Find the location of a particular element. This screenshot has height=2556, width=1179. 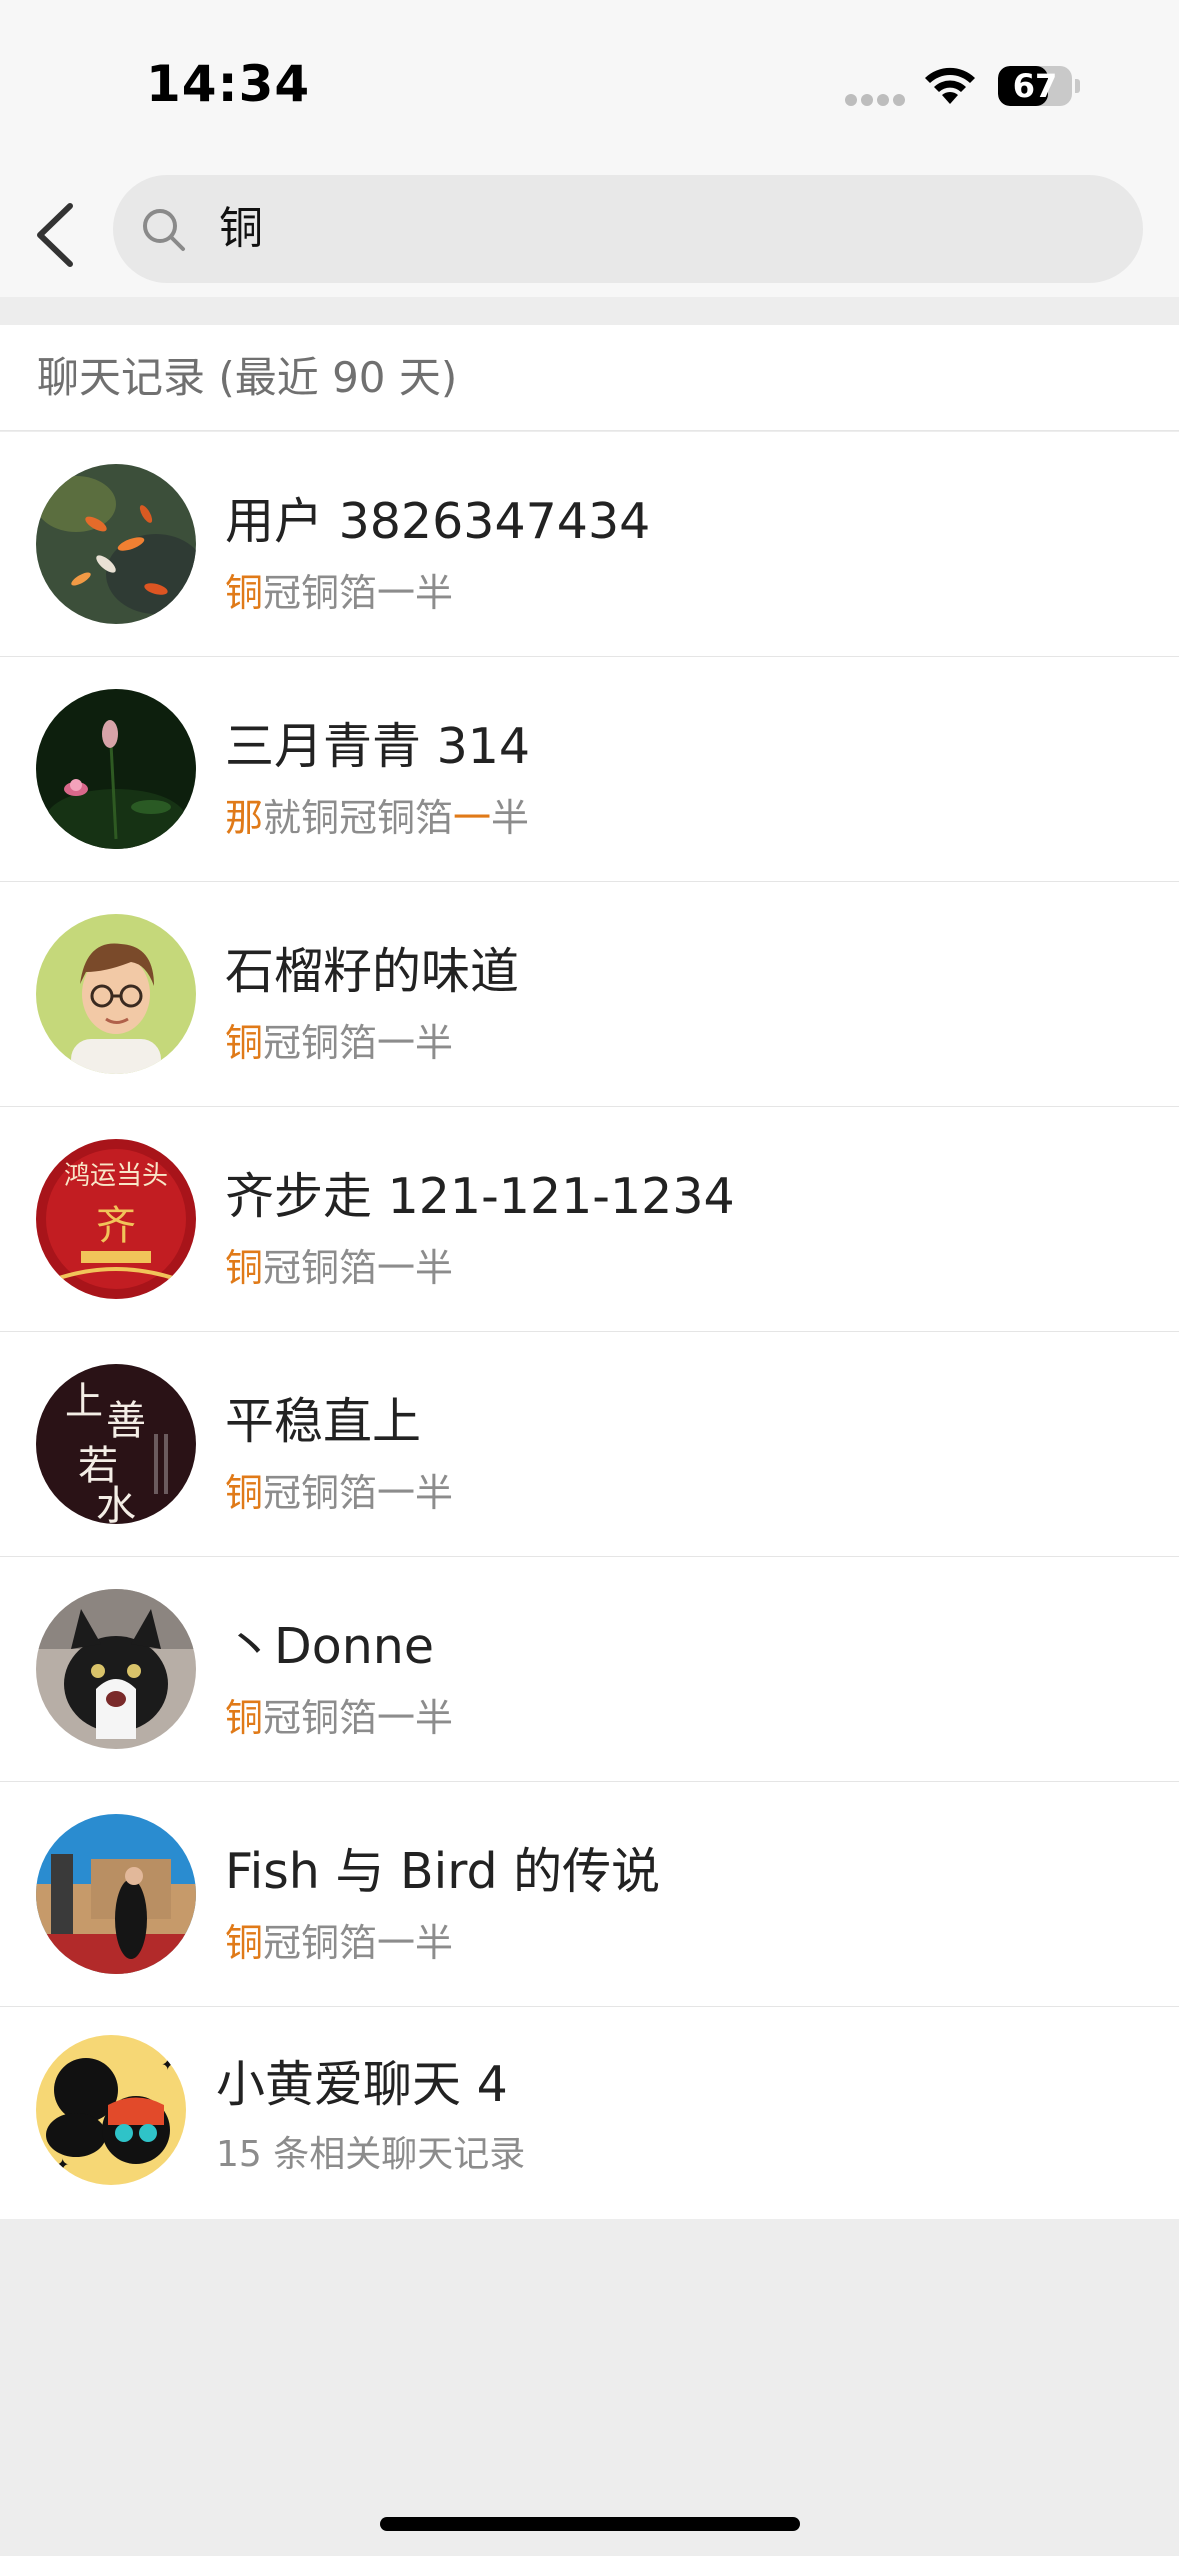

result-row: 丶Donne 铜冠铜箔一半 is located at coordinates (589, 1669).